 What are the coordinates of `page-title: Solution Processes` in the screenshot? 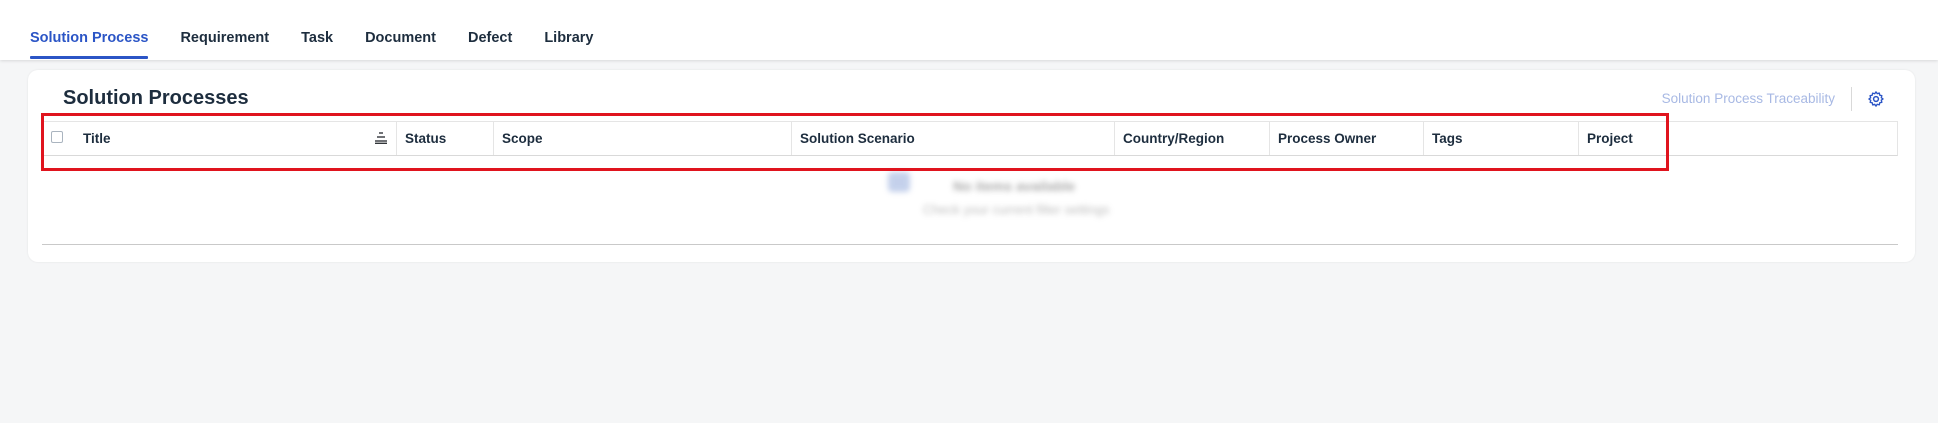 It's located at (156, 98).